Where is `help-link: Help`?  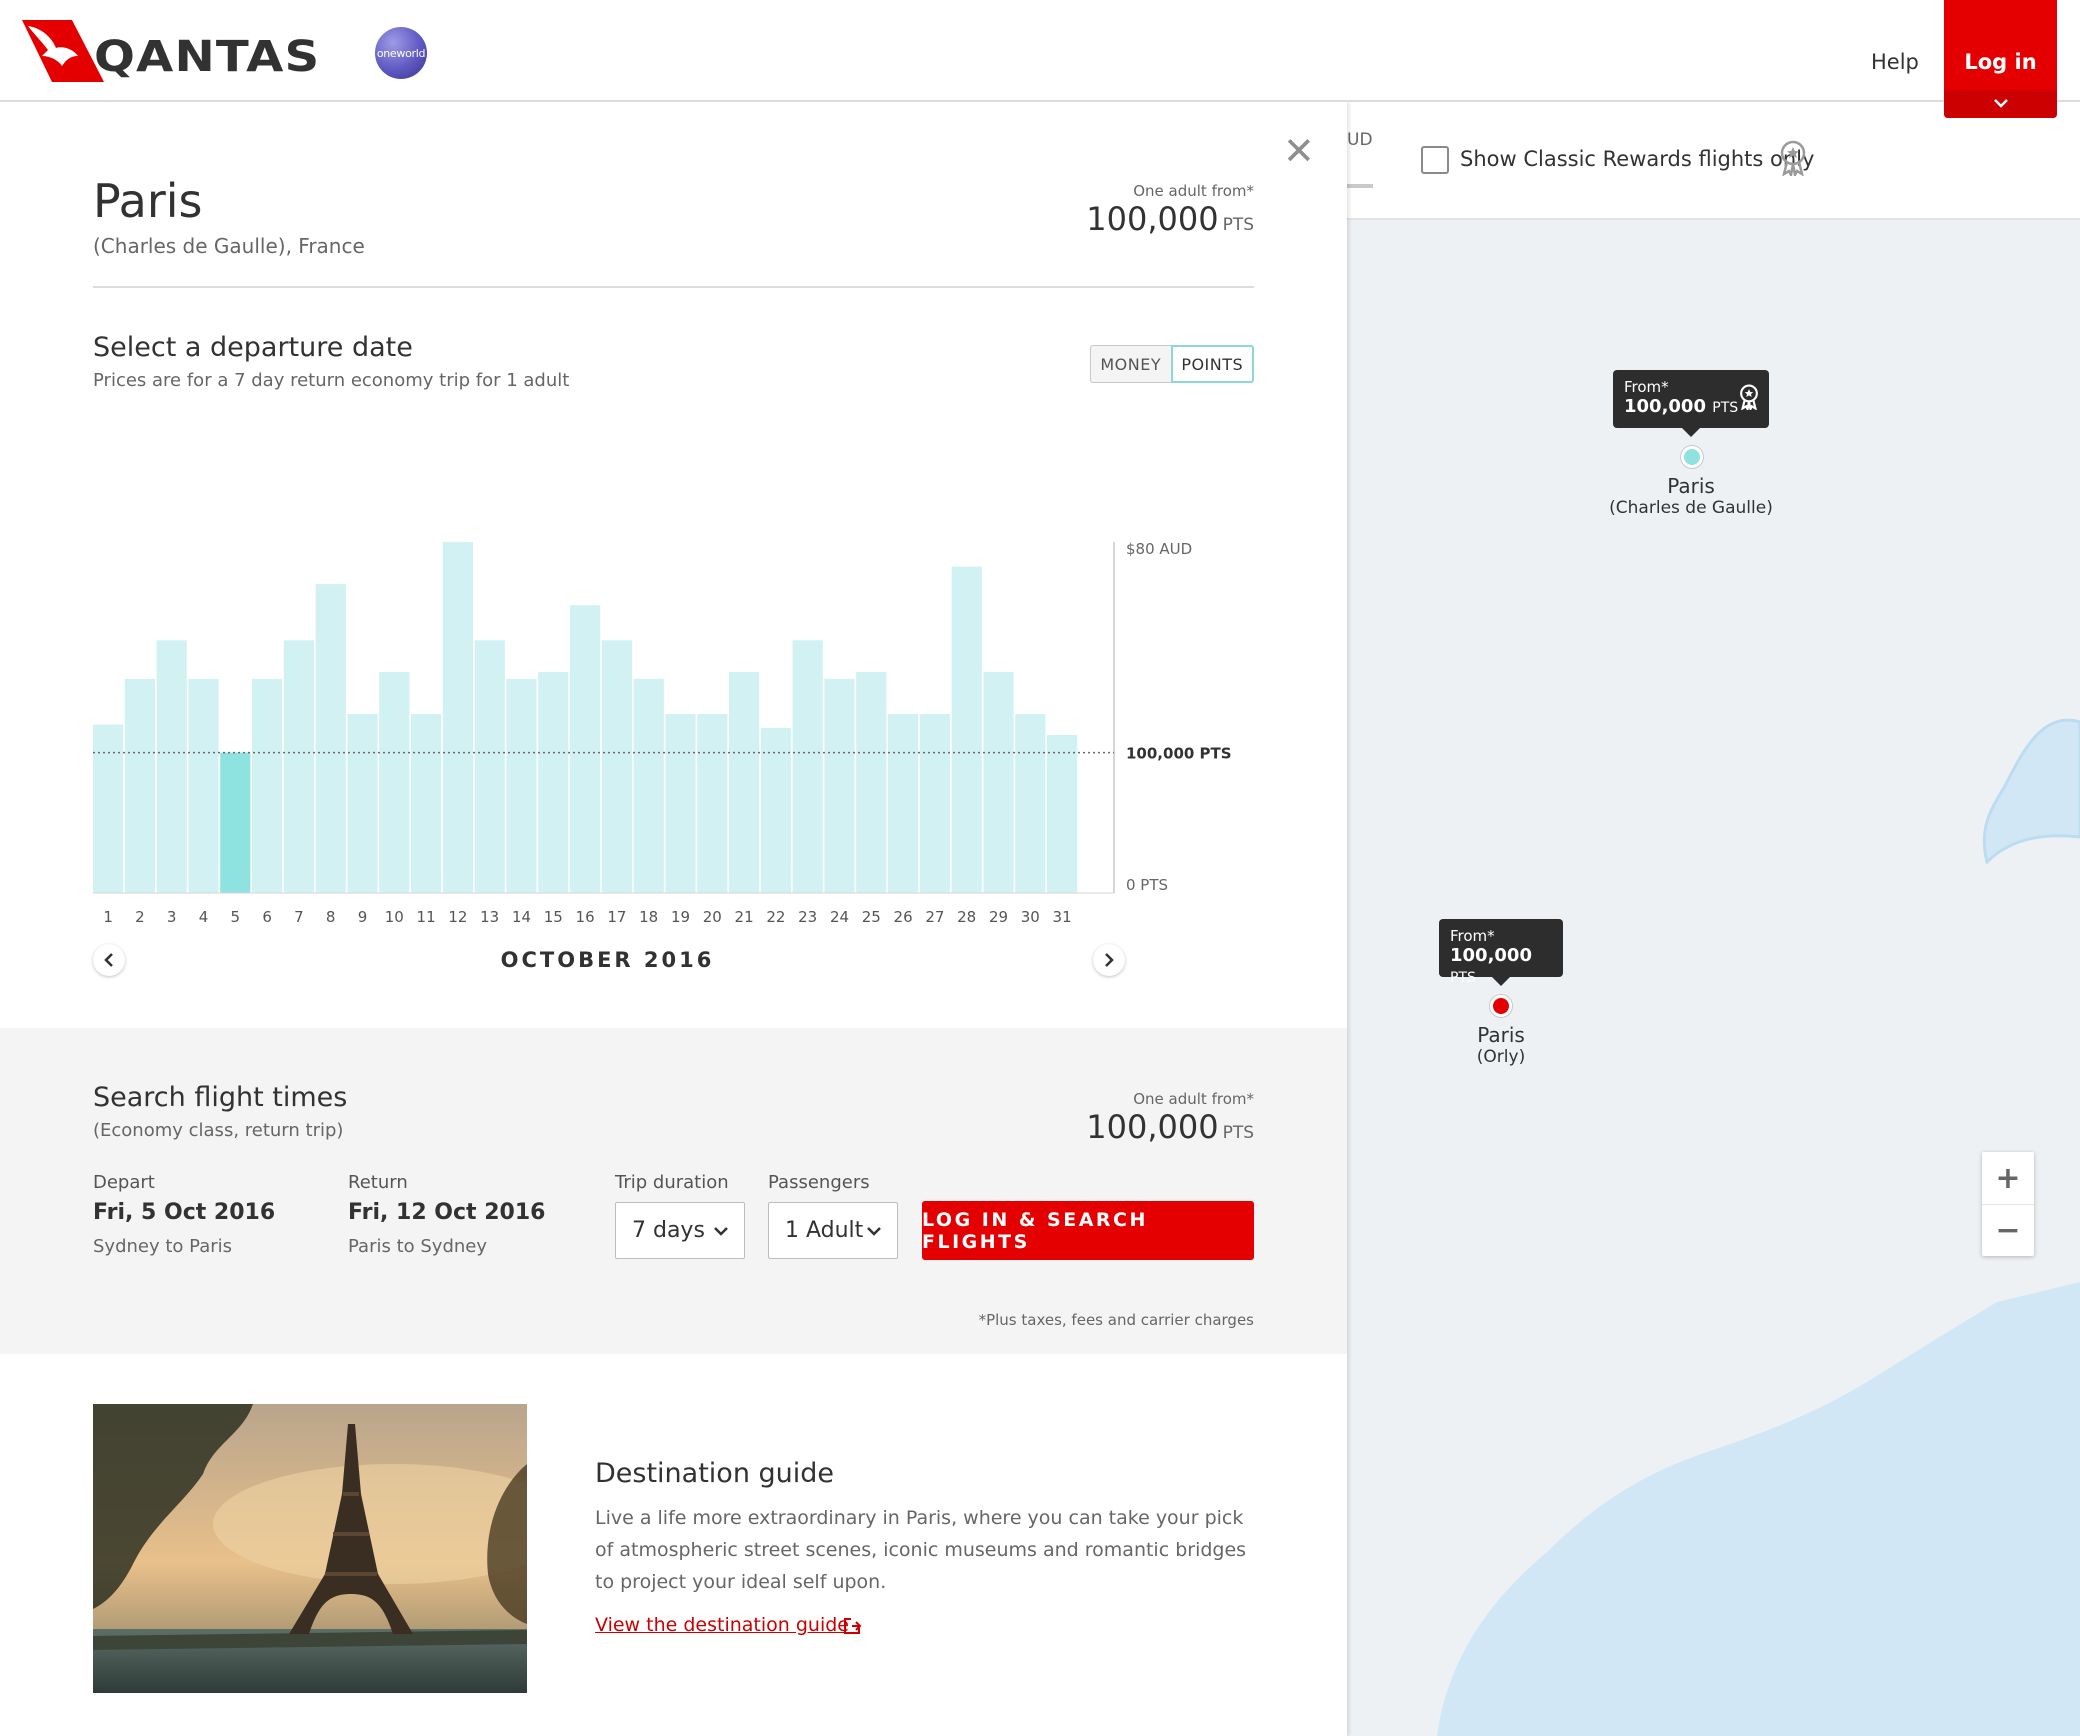 help-link: Help is located at coordinates (1895, 62).